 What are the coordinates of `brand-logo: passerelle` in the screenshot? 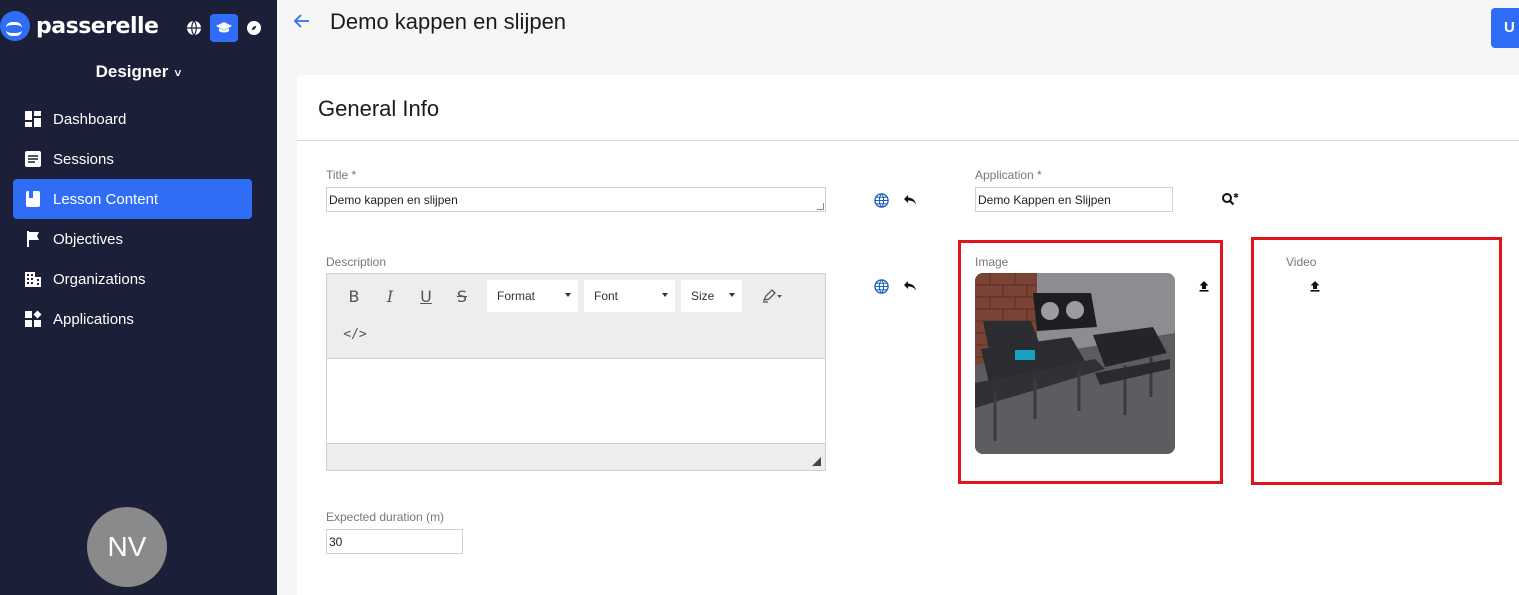 It's located at (79, 26).